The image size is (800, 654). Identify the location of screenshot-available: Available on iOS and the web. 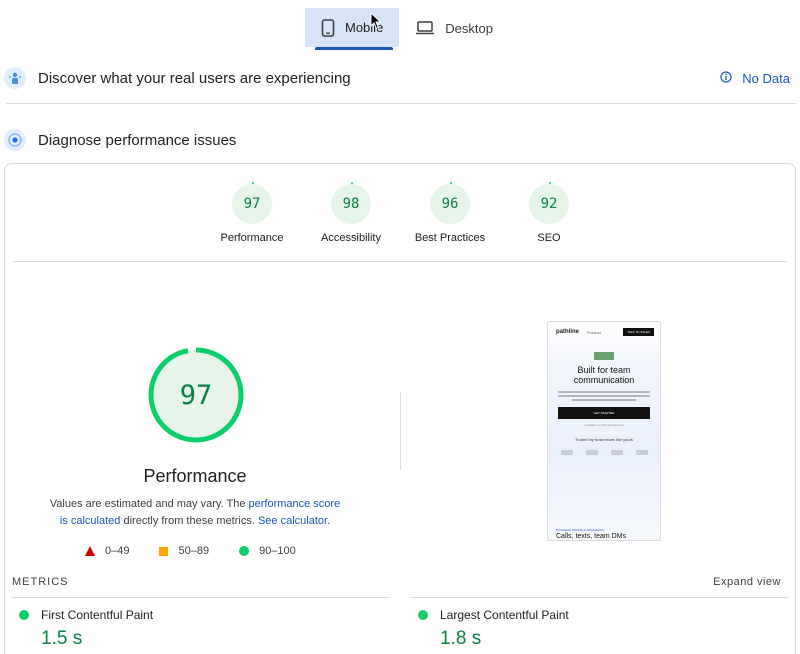
(604, 425).